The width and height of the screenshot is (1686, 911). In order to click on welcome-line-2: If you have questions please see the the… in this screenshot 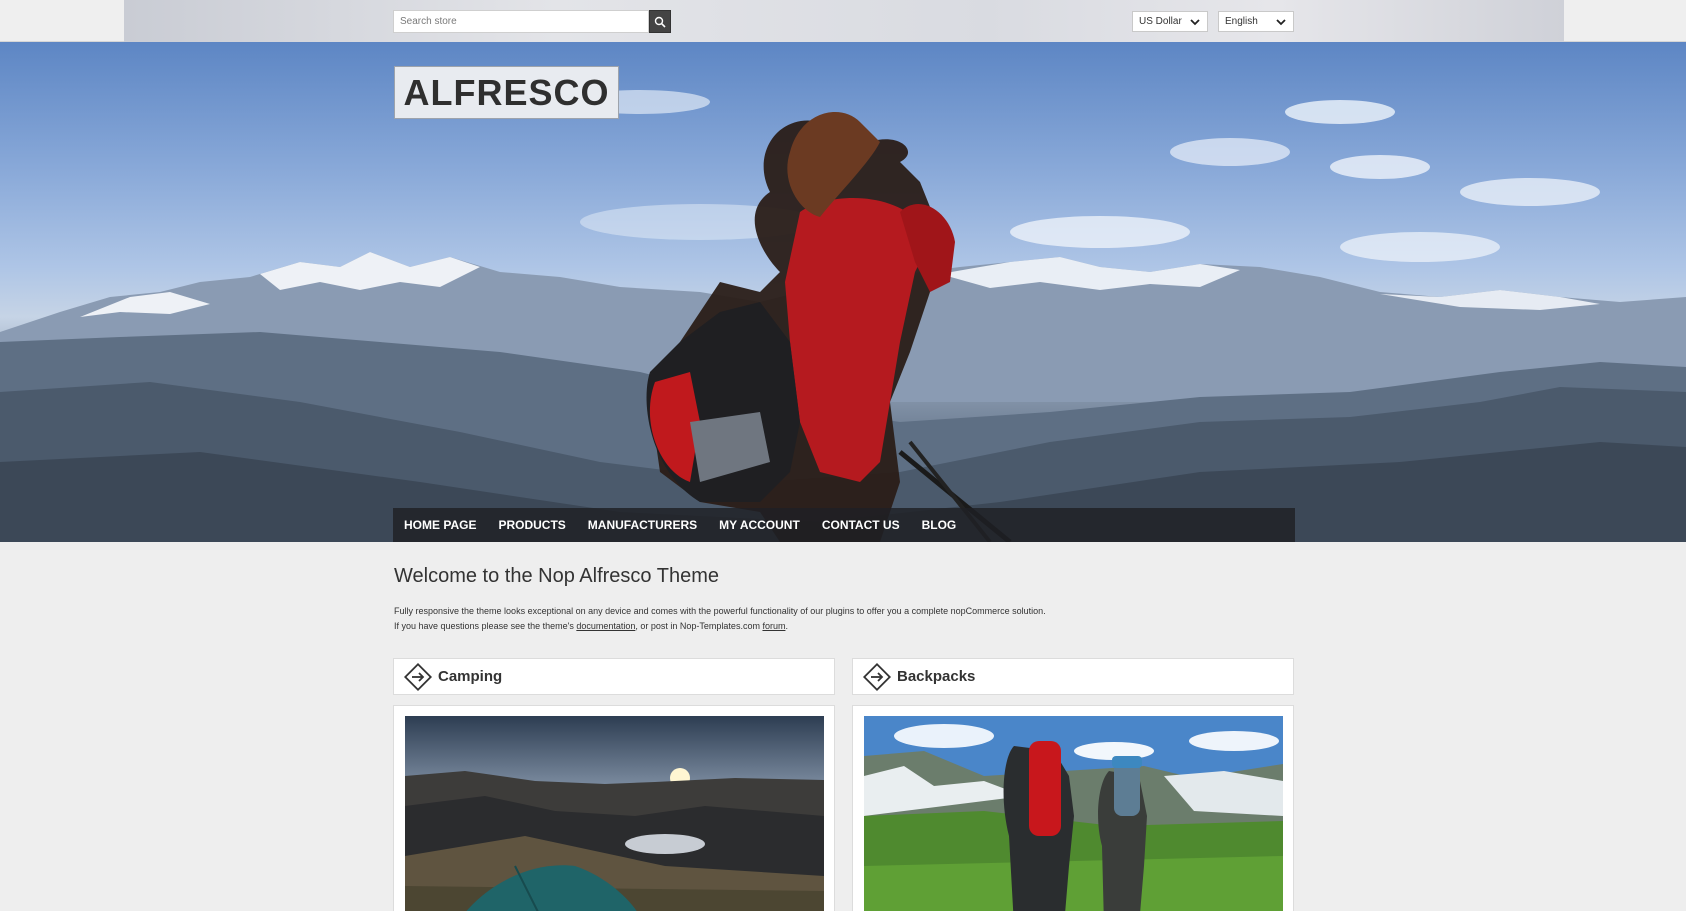, I will do `click(844, 626)`.